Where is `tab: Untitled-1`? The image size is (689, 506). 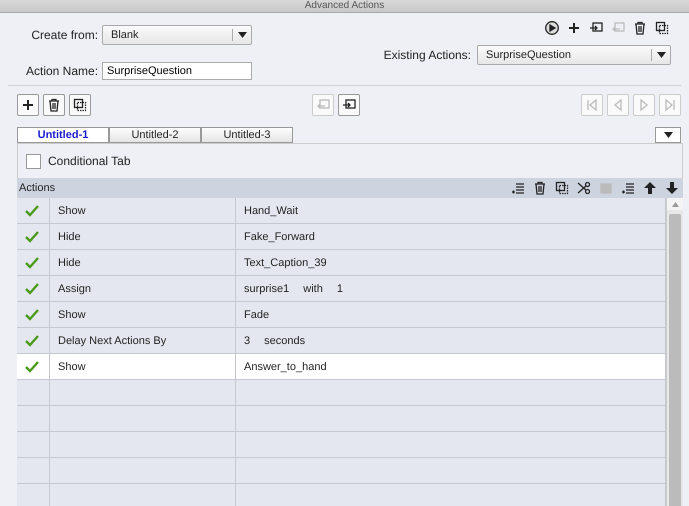 tab: Untitled-1 is located at coordinates (63, 135).